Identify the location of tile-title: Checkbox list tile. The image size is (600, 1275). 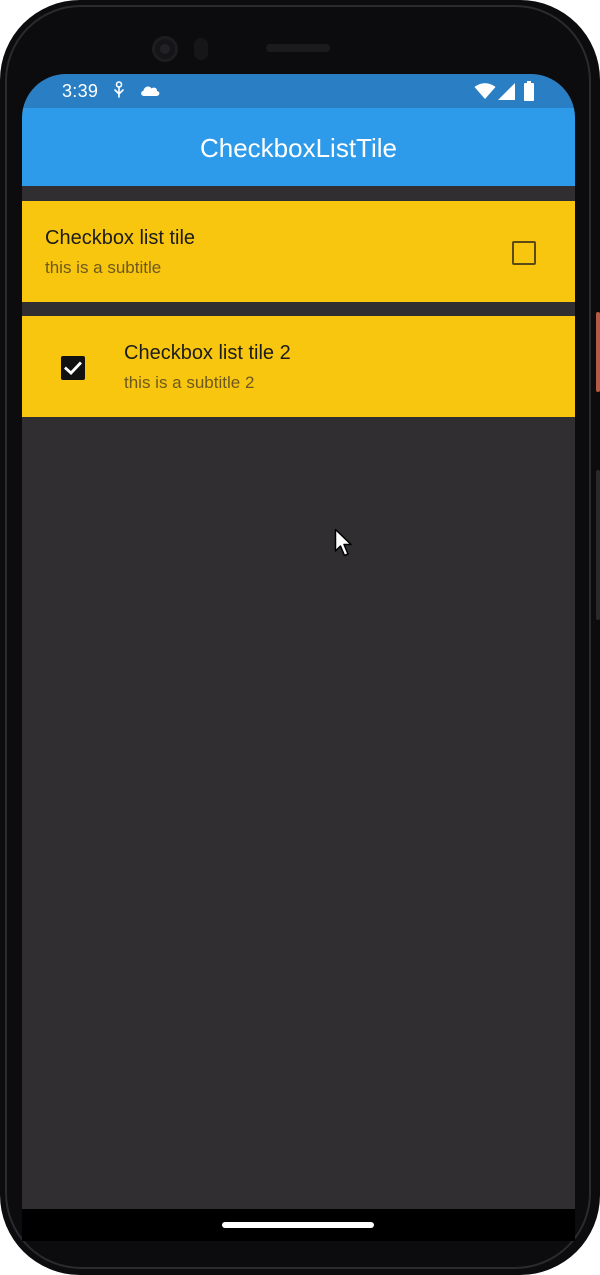
(120, 238).